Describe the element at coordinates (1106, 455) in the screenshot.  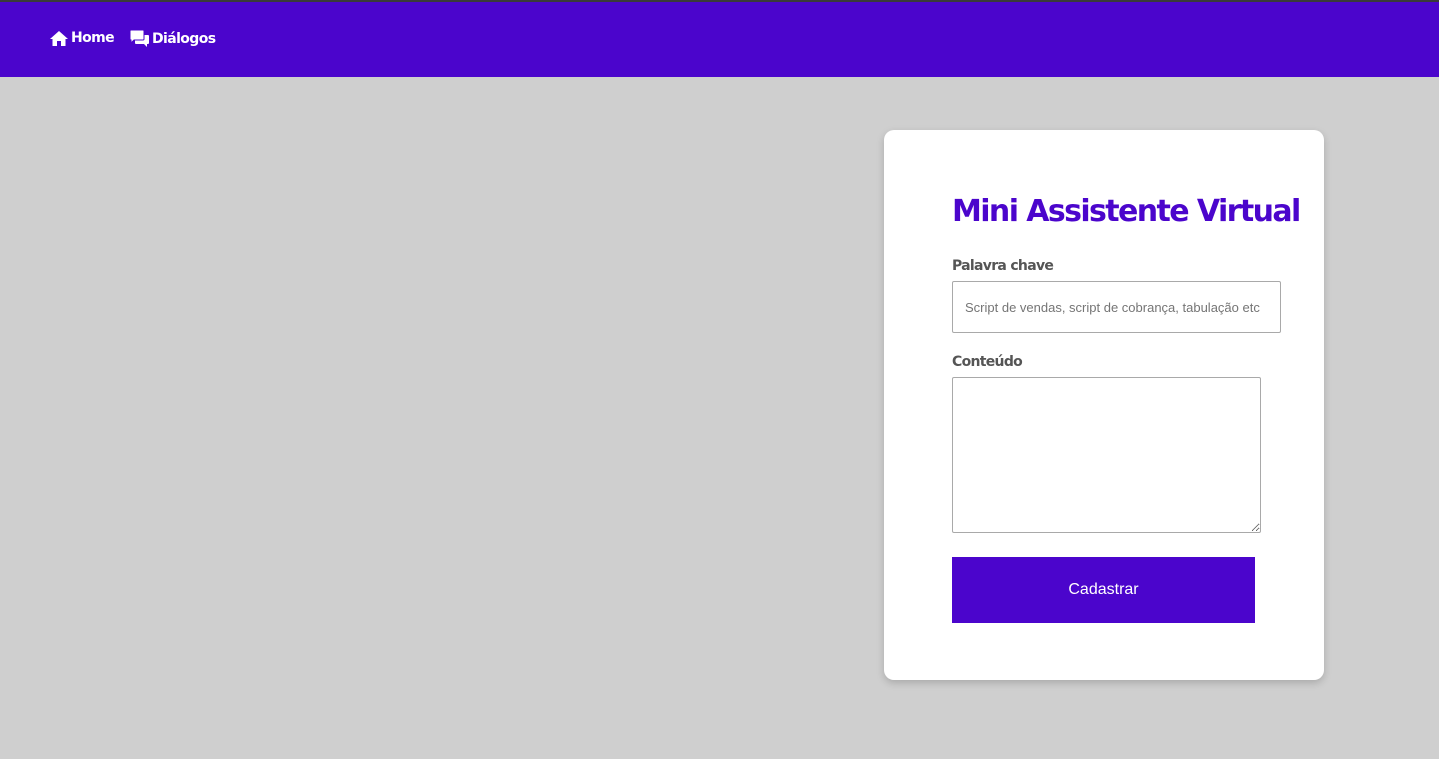
I see `content-textarea` at that location.